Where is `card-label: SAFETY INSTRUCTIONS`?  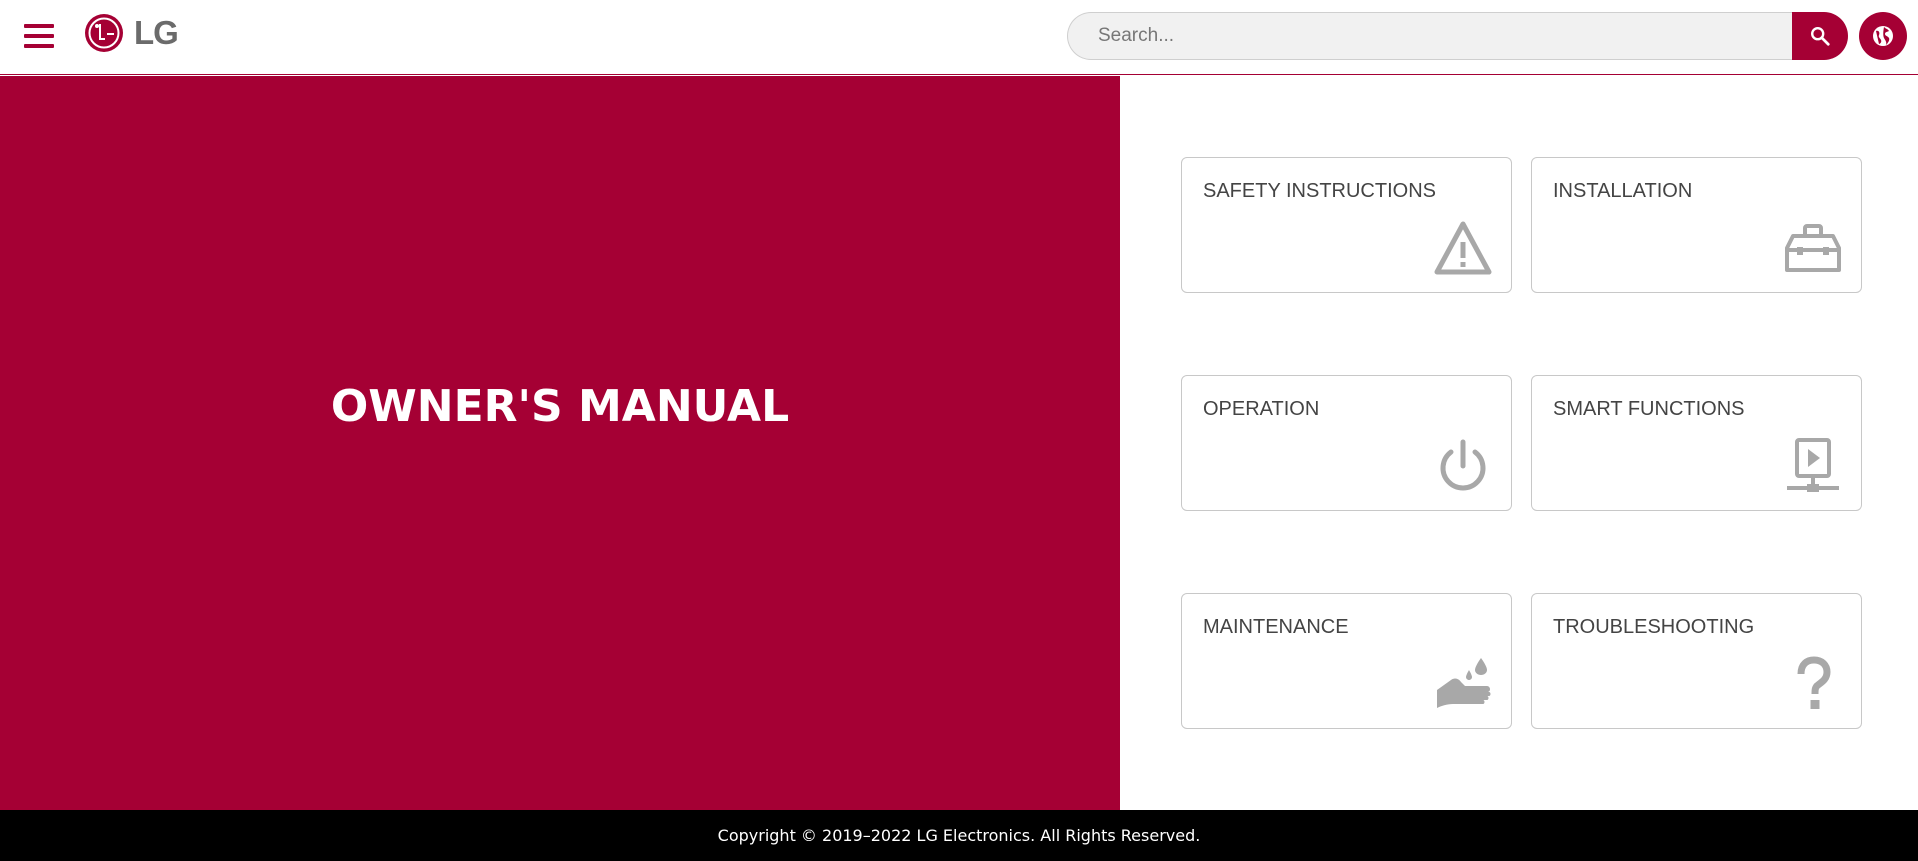 card-label: SAFETY INSTRUCTIONS is located at coordinates (1319, 191).